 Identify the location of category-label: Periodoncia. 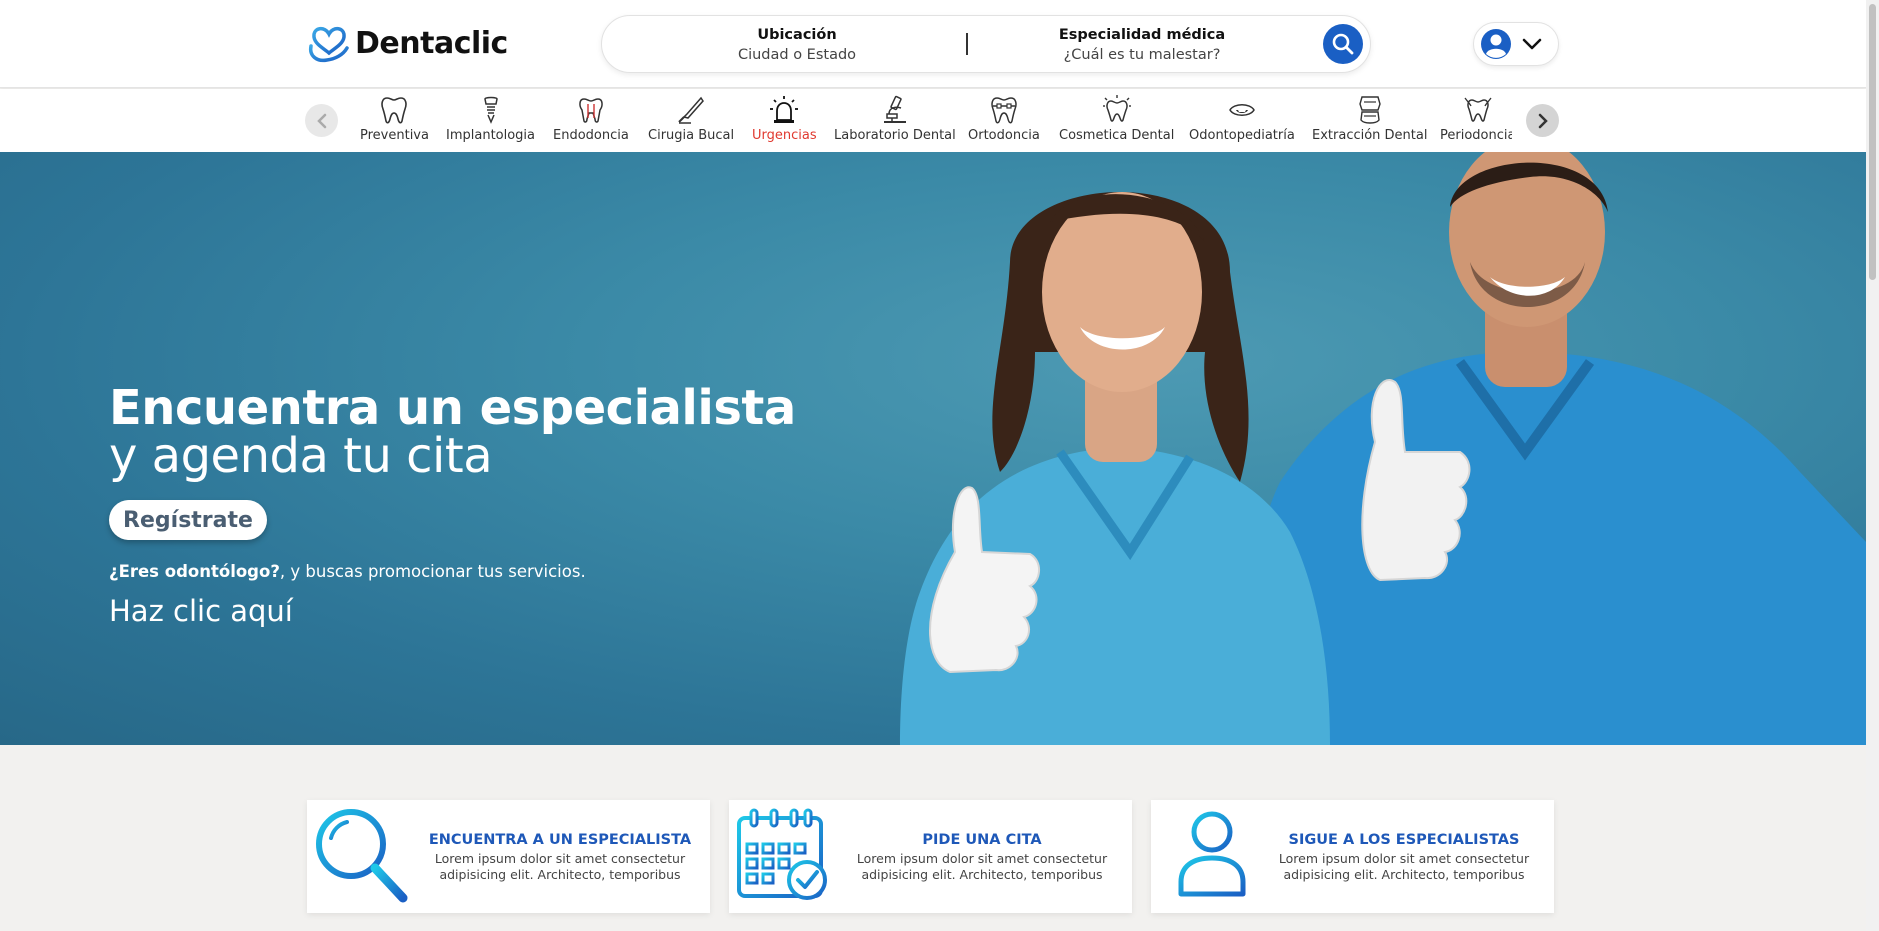
(1476, 135).